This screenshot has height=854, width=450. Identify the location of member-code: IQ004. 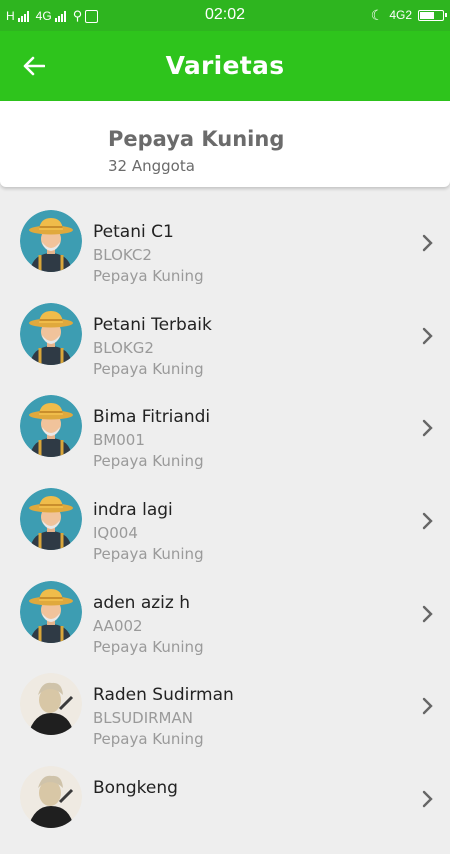
(115, 533).